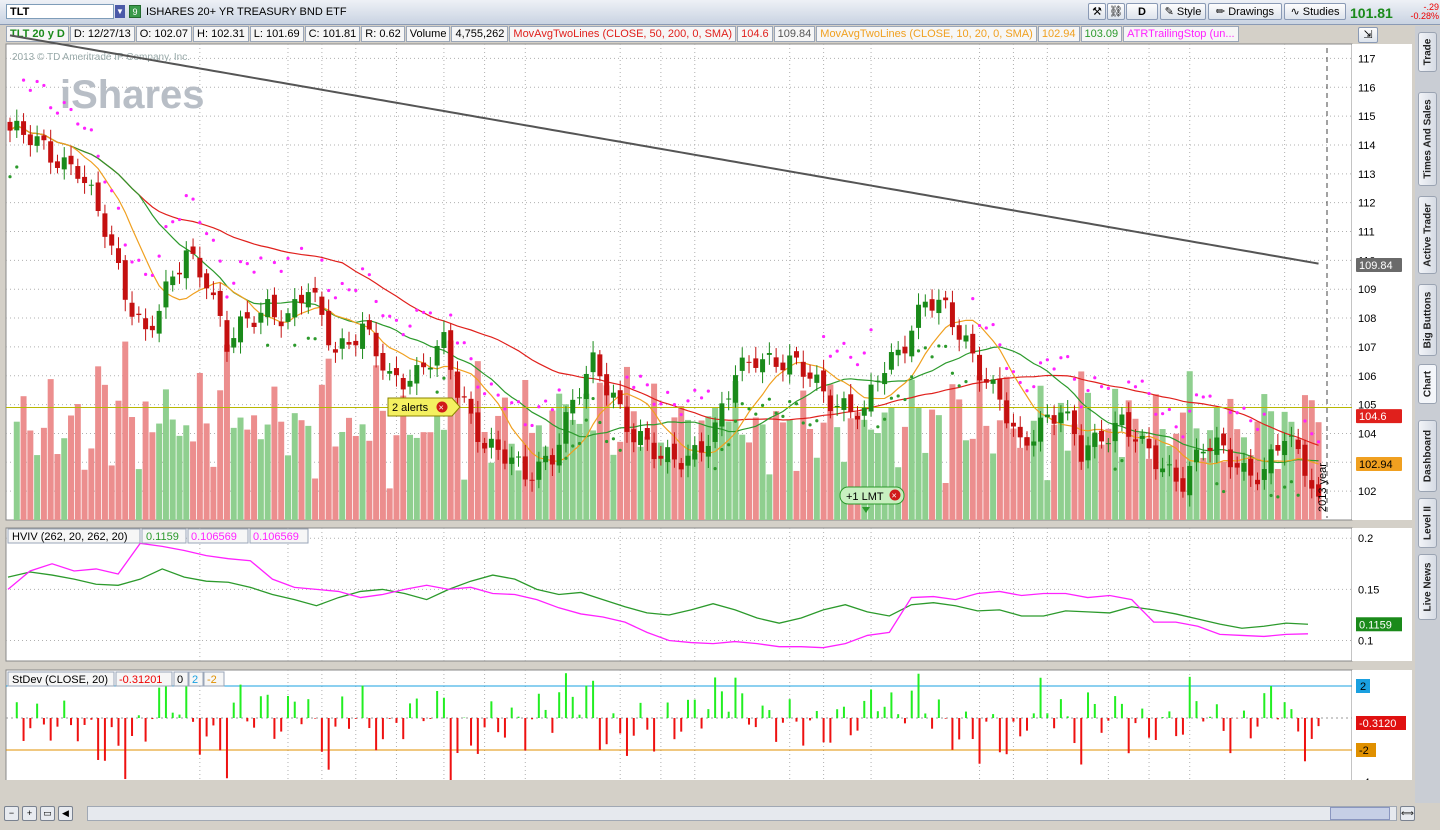 This screenshot has height=830, width=1440. Describe the element at coordinates (1376, 465) in the screenshot. I see `ma10-badge: 102.94` at that location.